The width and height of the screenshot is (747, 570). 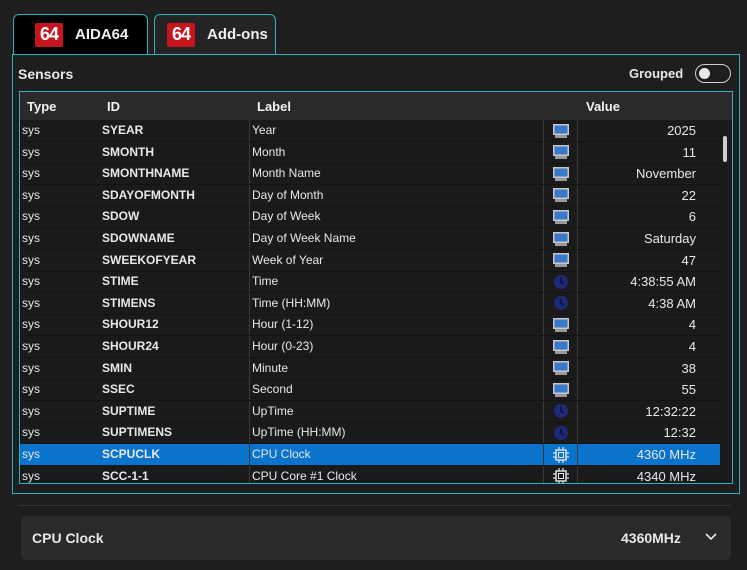 What do you see at coordinates (370, 174) in the screenshot?
I see `table-row: sys SMONTHNAME Month Name November` at bounding box center [370, 174].